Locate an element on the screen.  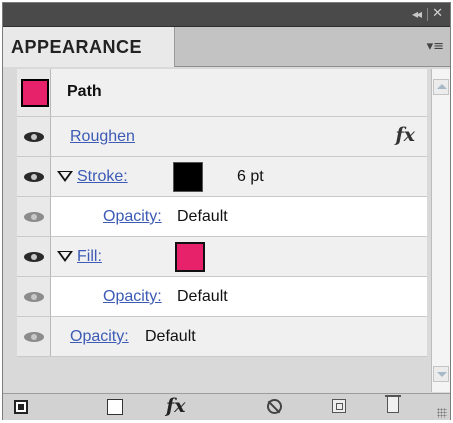
add-new-effect-icon: fx is located at coordinates (176, 406).